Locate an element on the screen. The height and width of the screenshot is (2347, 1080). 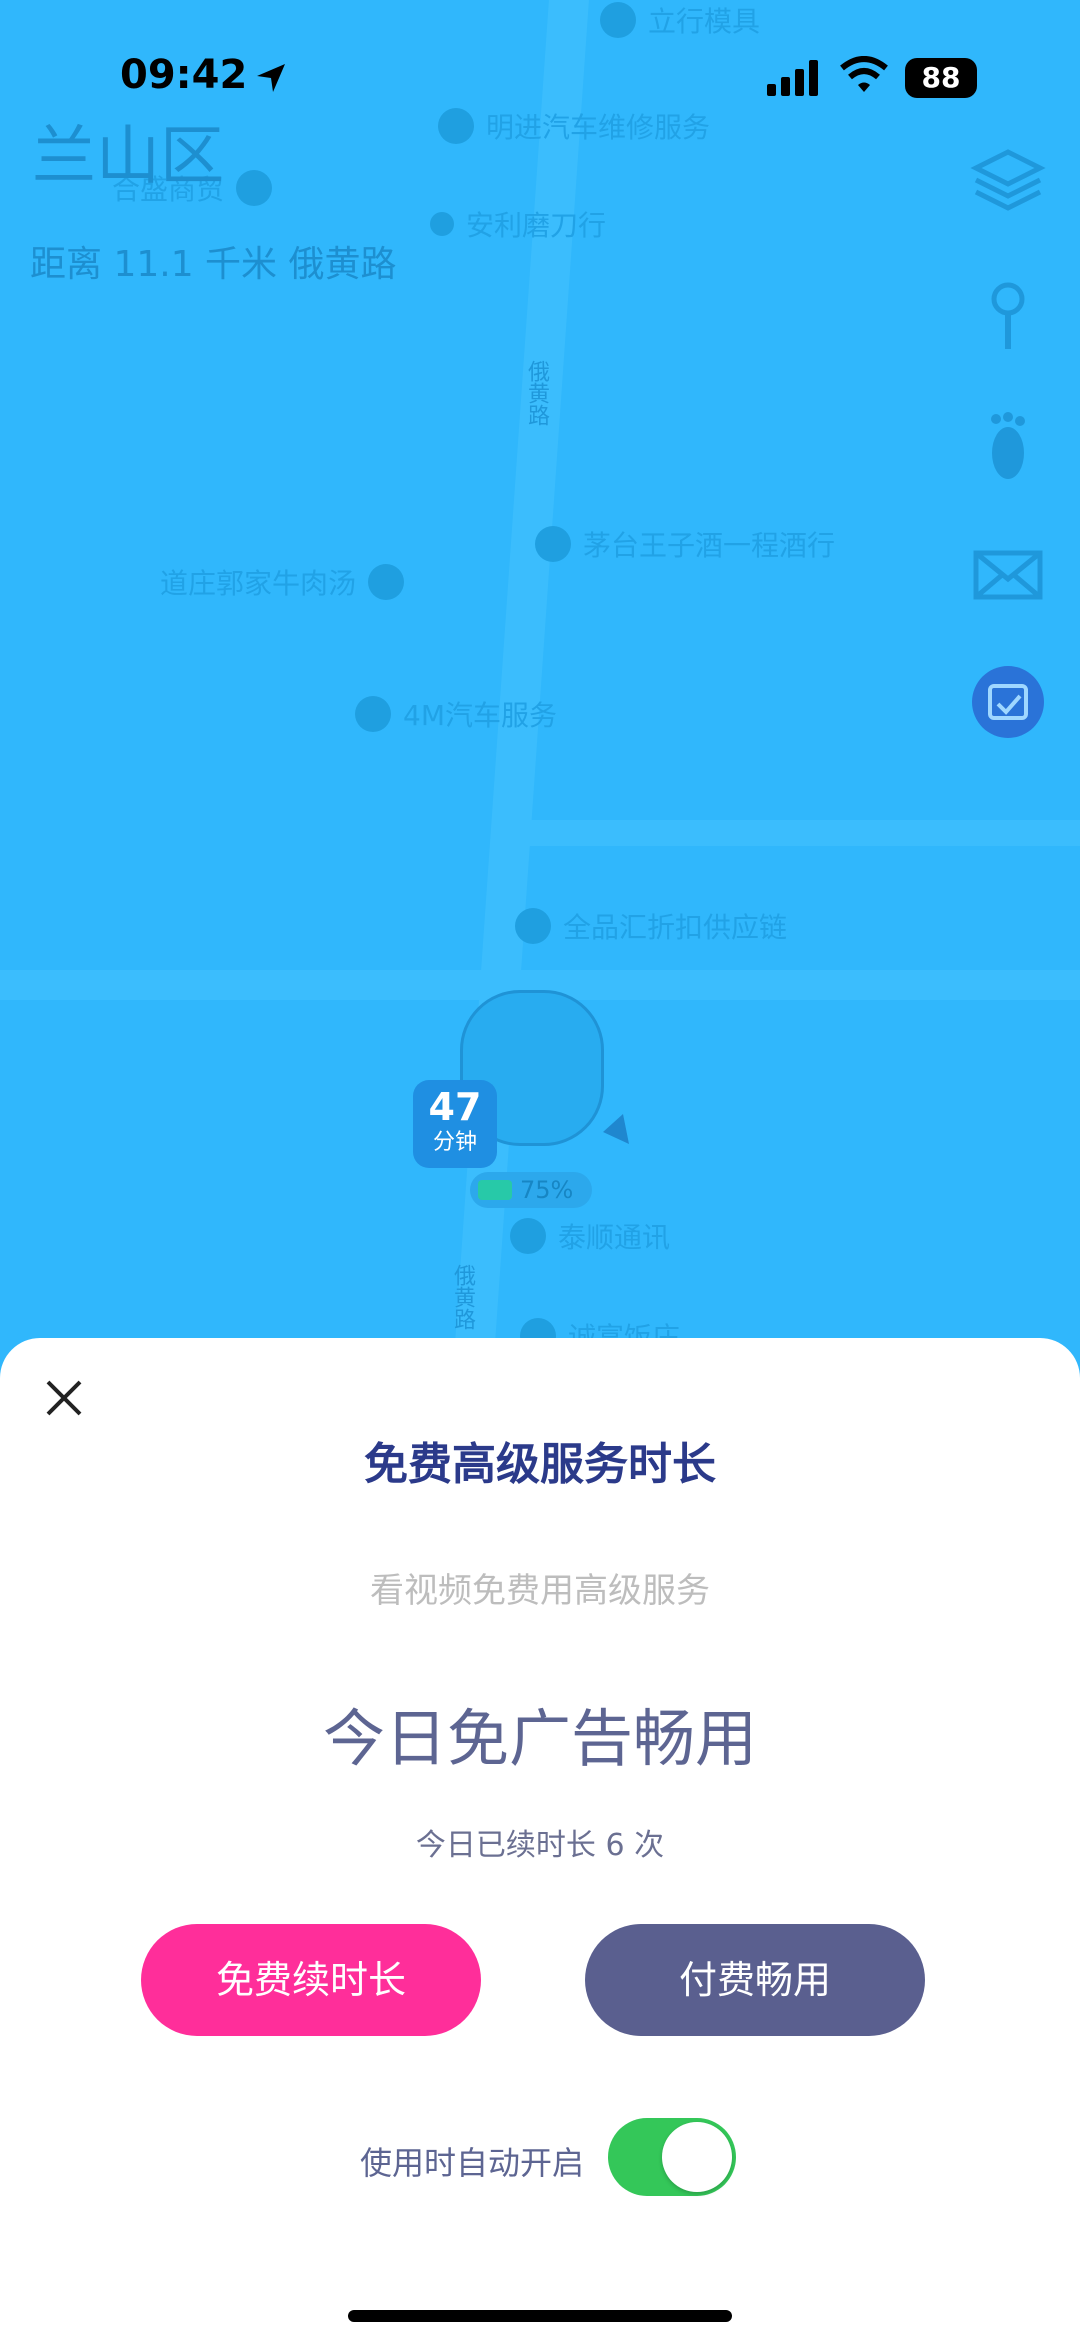
eta-number: 47 is located at coordinates (455, 1107).